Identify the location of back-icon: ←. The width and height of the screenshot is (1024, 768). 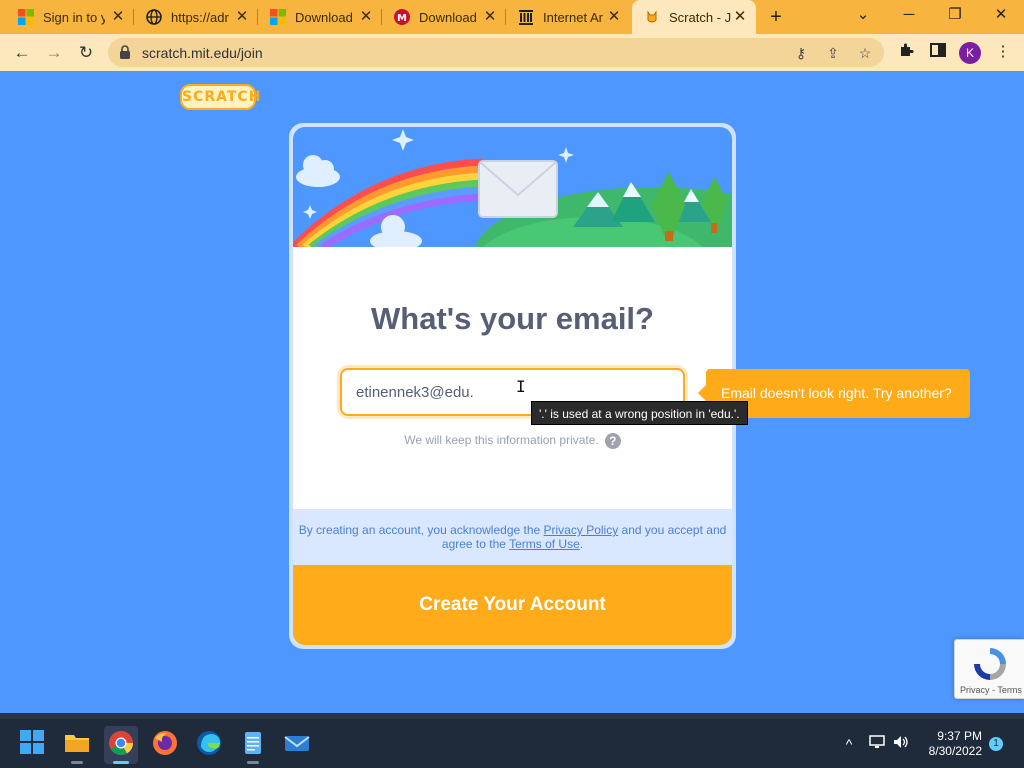
(22, 53).